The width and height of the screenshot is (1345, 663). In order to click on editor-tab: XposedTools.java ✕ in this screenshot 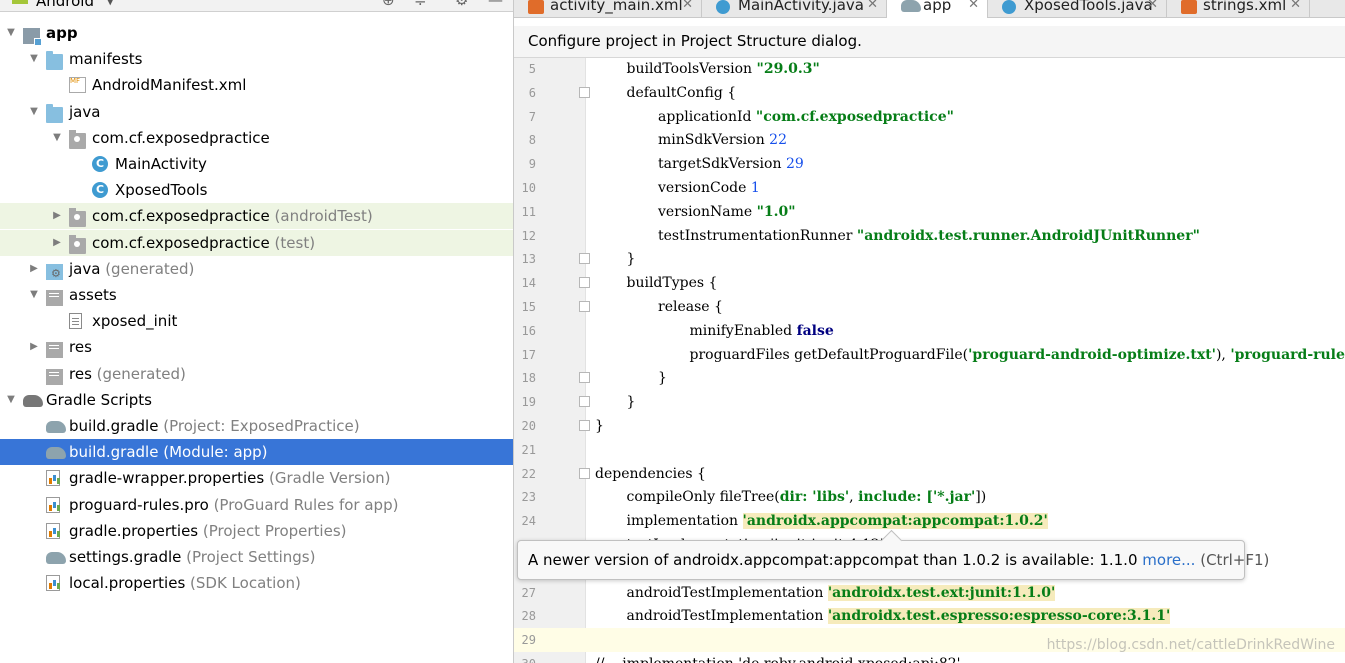, I will do `click(1077, 9)`.